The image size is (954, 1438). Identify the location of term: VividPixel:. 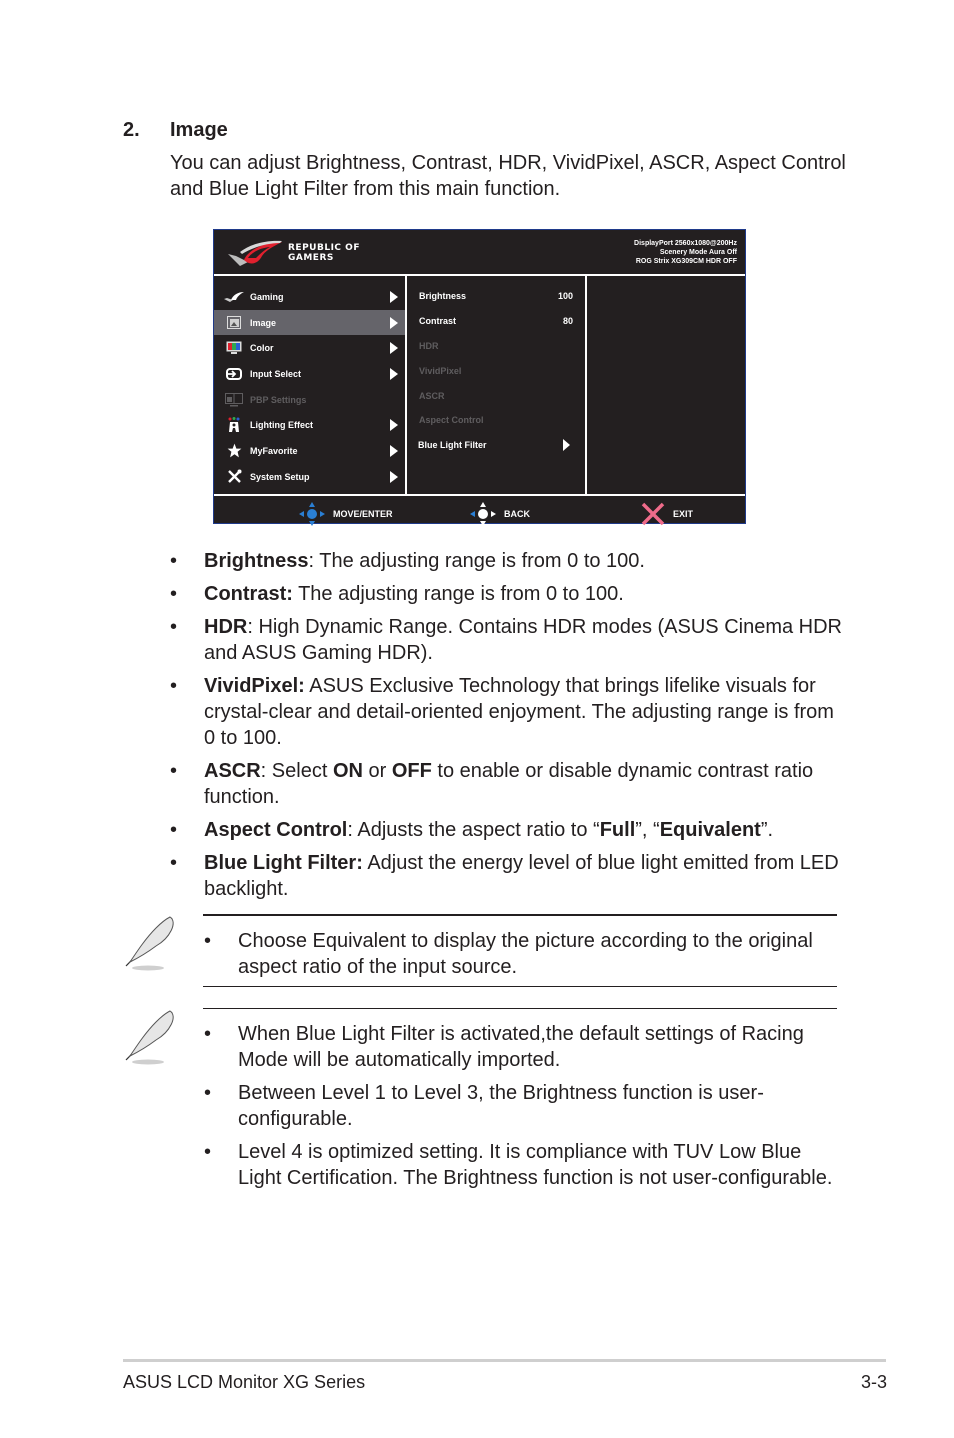
(254, 686).